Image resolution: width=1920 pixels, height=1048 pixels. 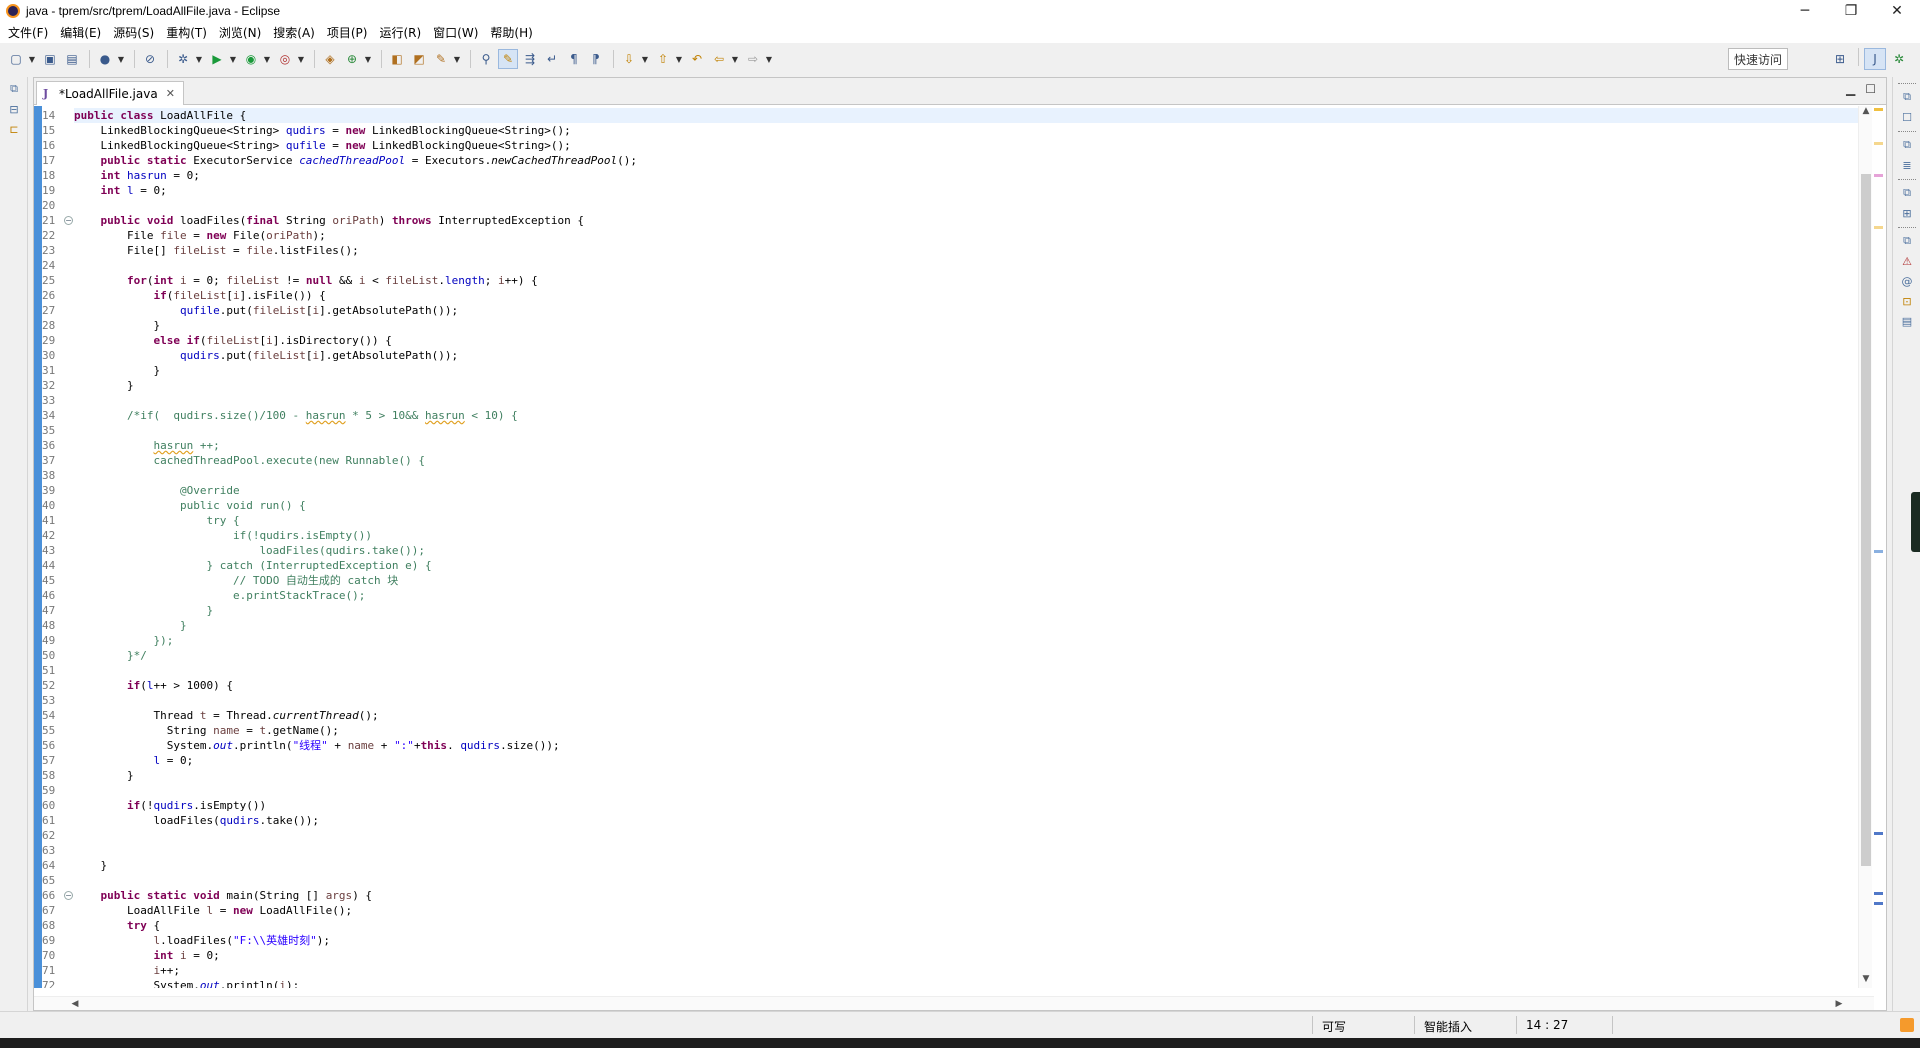 I want to click on prev-annotation-icon: ⇧, so click(x=663, y=59).